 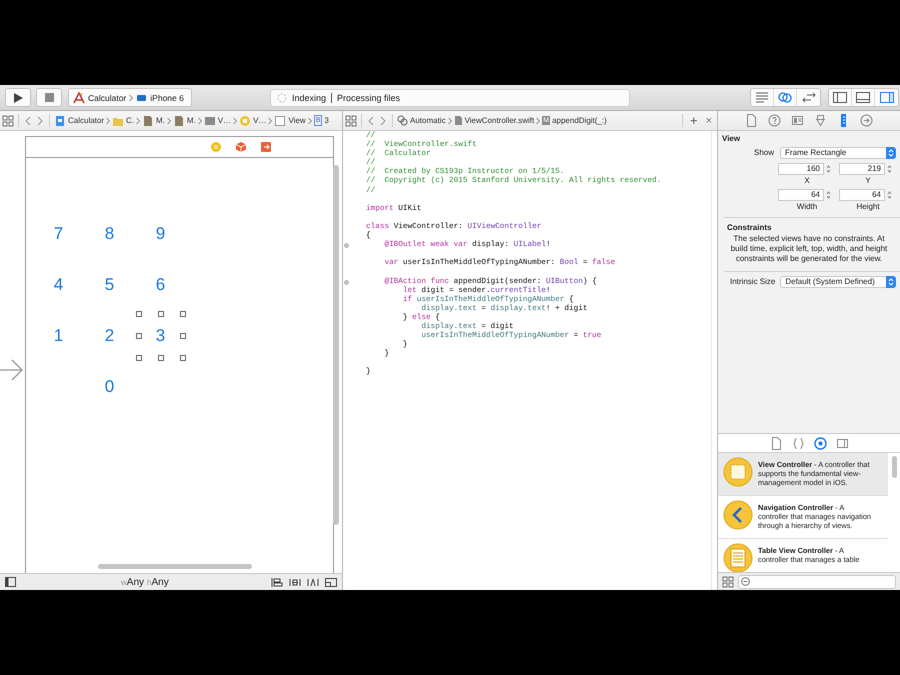 I want to click on target-icon, so click(x=820, y=443).